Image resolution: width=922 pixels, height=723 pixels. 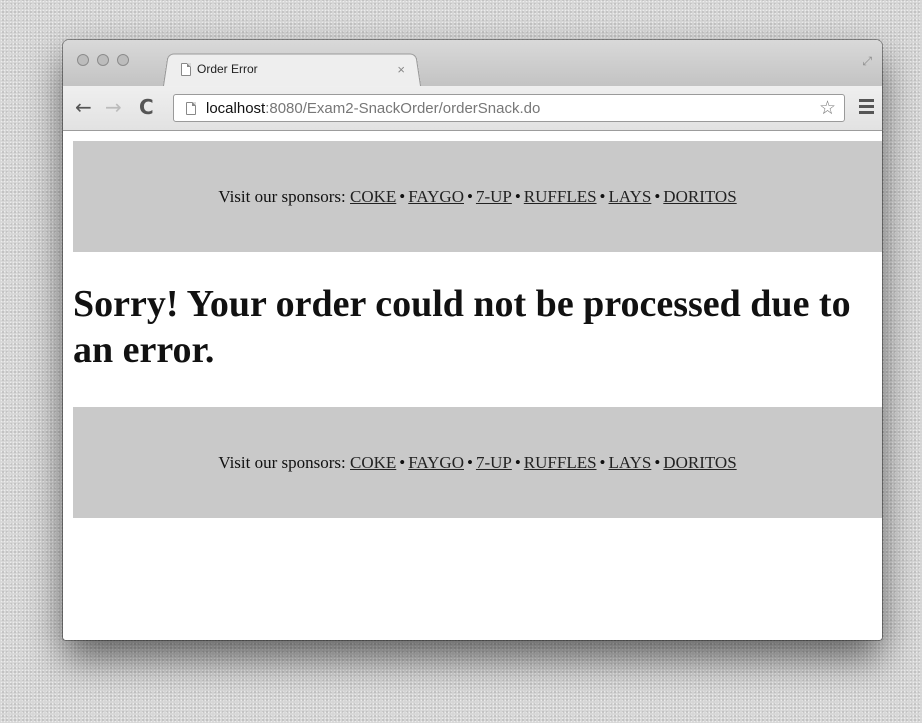 I want to click on back-arrow-icon: ←, so click(x=83, y=107).